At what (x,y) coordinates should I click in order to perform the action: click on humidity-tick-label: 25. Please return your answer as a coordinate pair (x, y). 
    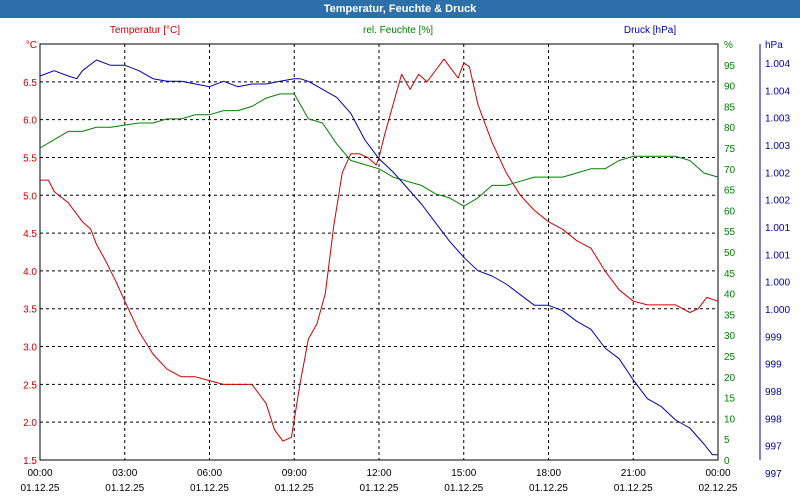
    Looking at the image, I should click on (730, 357).